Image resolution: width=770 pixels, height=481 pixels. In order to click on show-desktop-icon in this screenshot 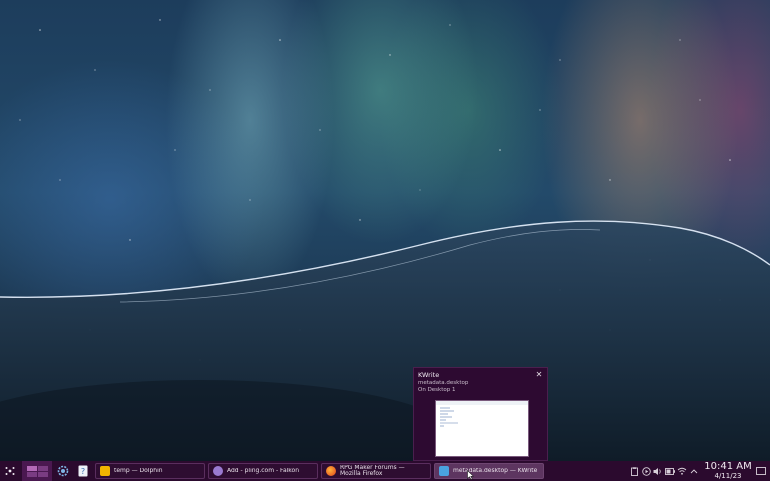, I will do `click(761, 471)`.